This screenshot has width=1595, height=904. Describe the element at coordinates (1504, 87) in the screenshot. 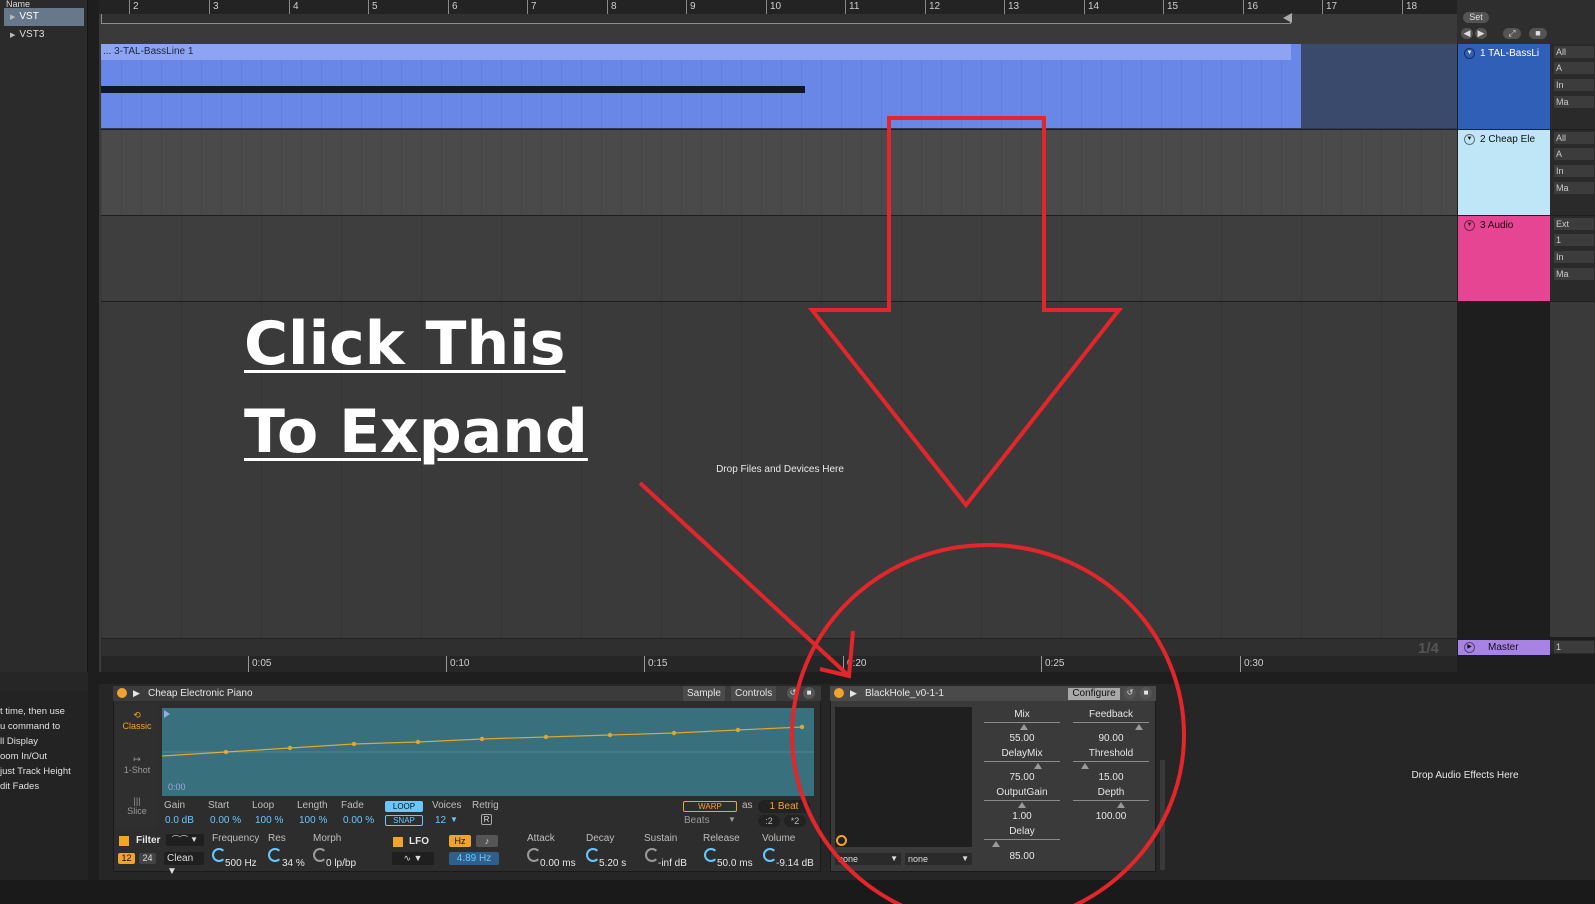

I see `track-header-1: ▼ 1 TAL-BassLi` at that location.